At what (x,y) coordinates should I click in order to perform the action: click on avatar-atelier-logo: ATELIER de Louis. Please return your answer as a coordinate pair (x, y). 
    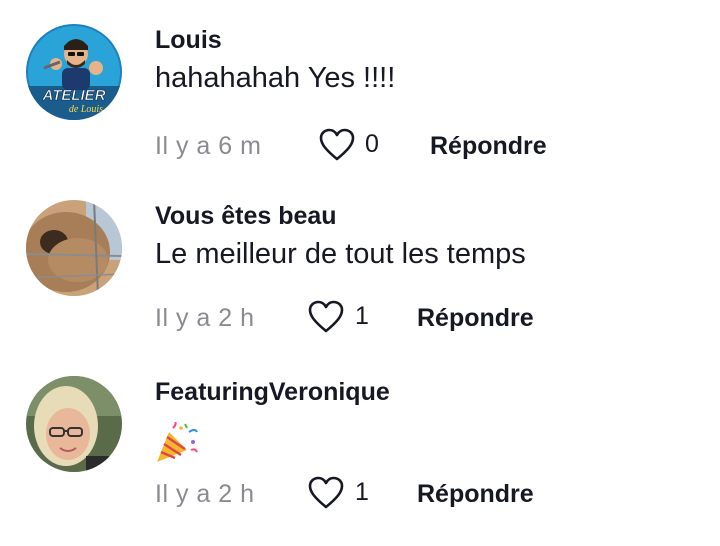
    Looking at the image, I should click on (74, 72).